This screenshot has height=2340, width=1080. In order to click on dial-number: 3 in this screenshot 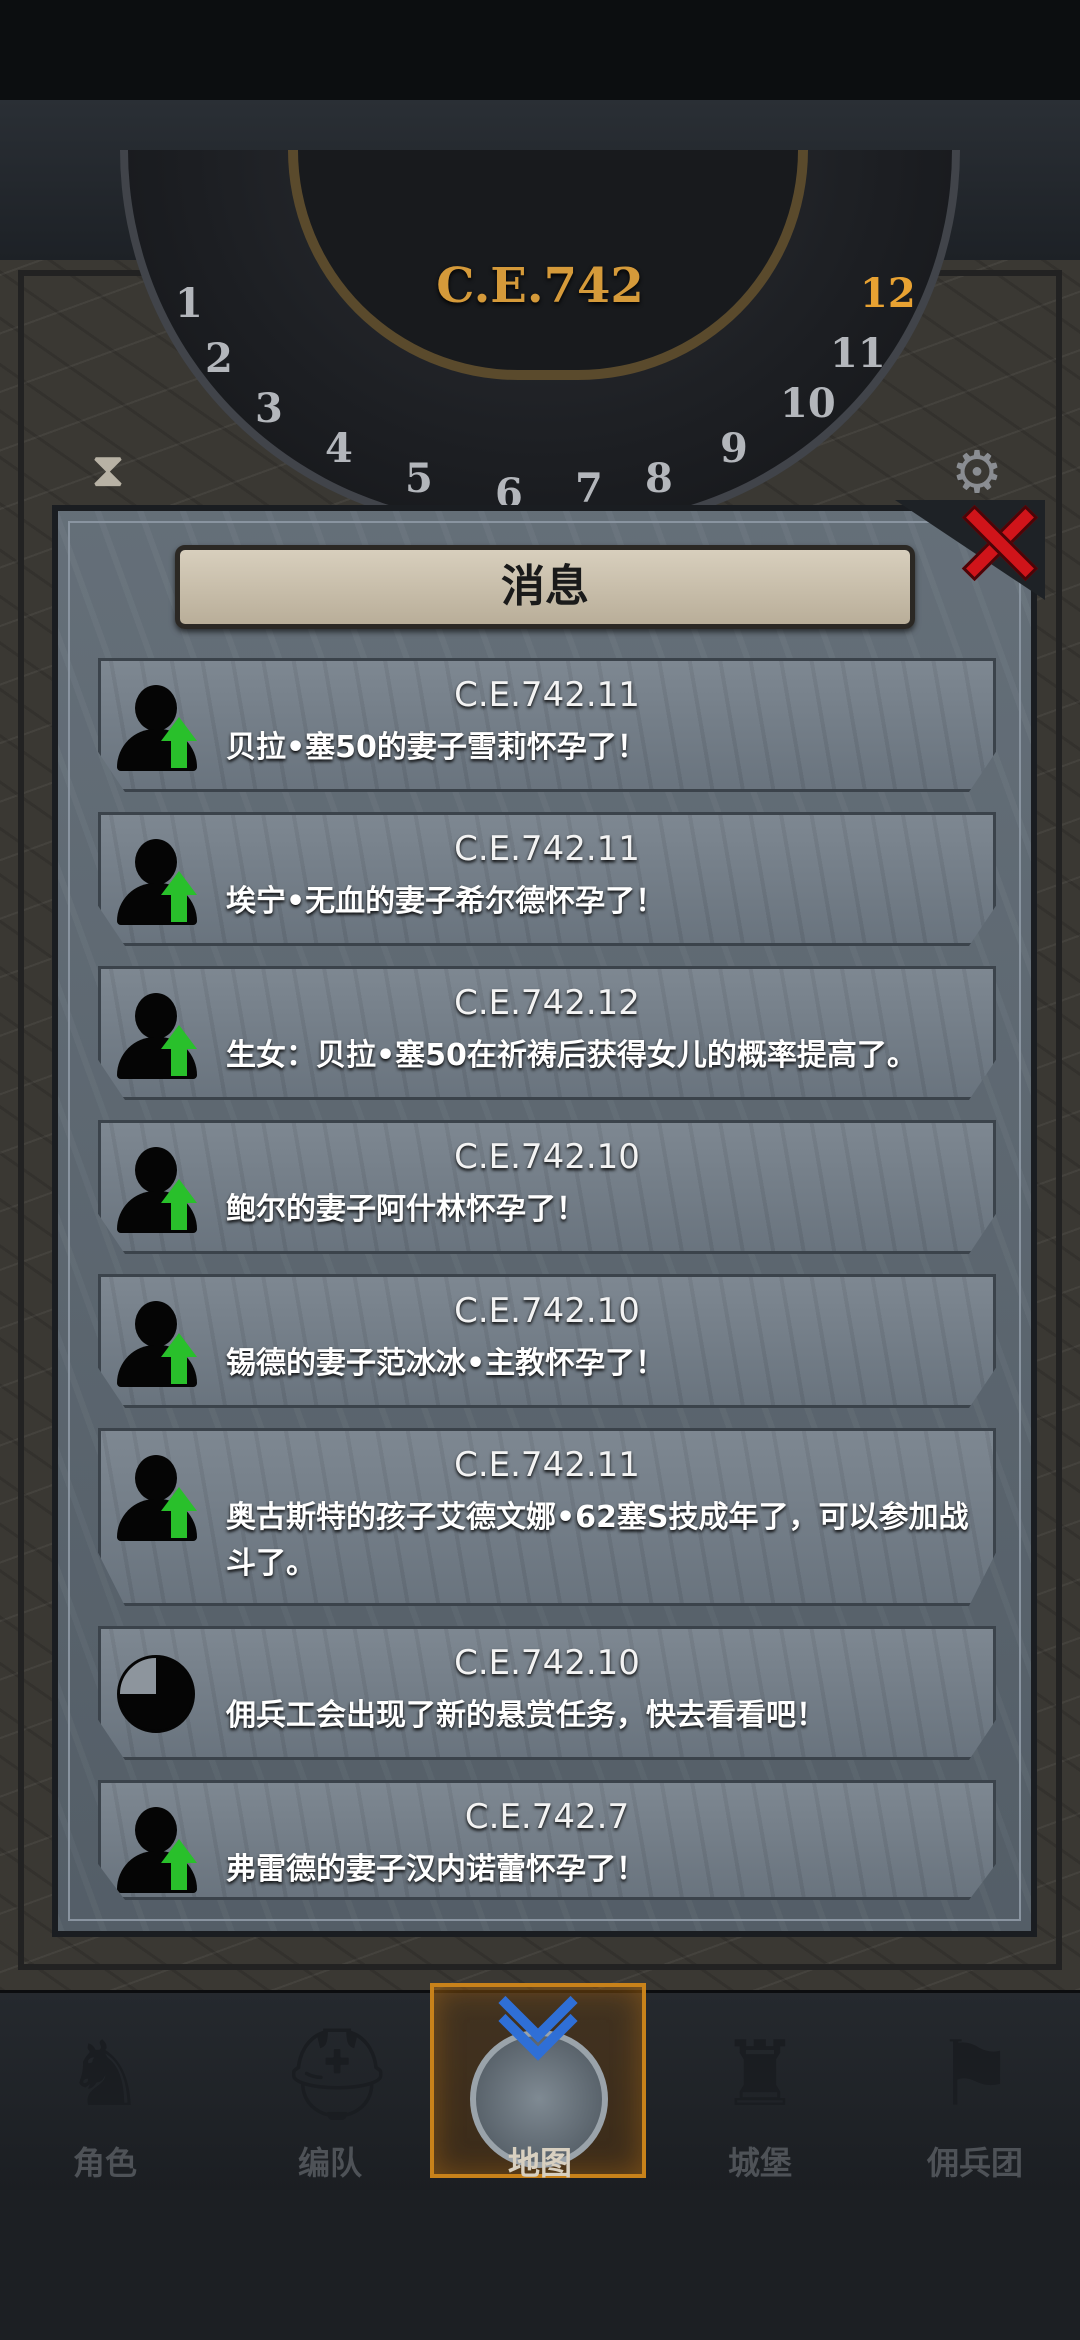, I will do `click(269, 408)`.